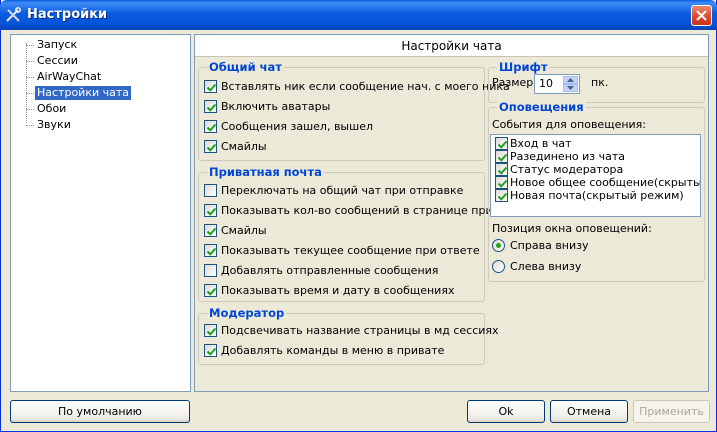 Image resolution: width=717 pixels, height=432 pixels. What do you see at coordinates (451, 46) in the screenshot?
I see `panel-title: Настройки чата` at bounding box center [451, 46].